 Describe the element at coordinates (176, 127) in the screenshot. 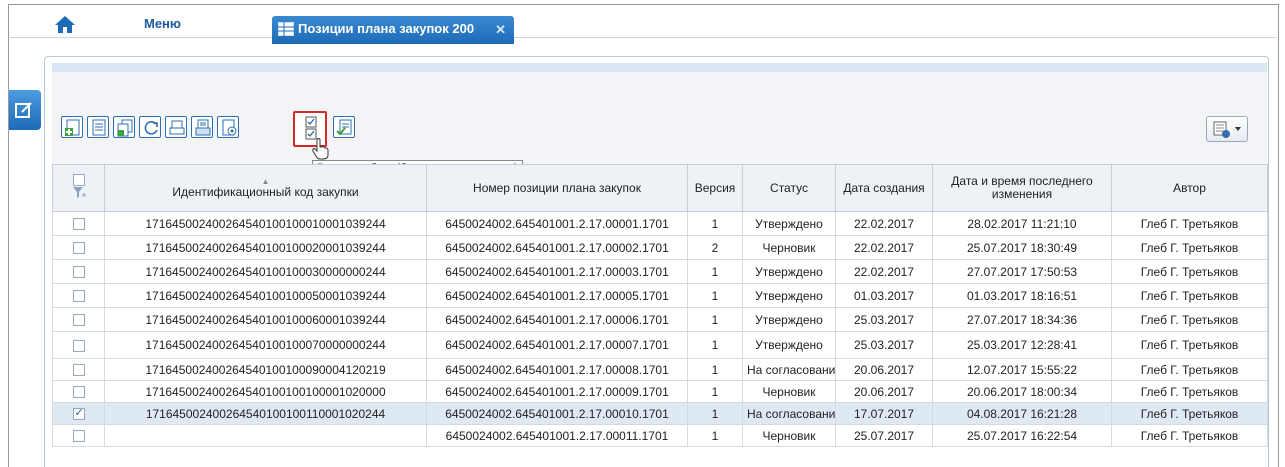

I see `print-button` at that location.